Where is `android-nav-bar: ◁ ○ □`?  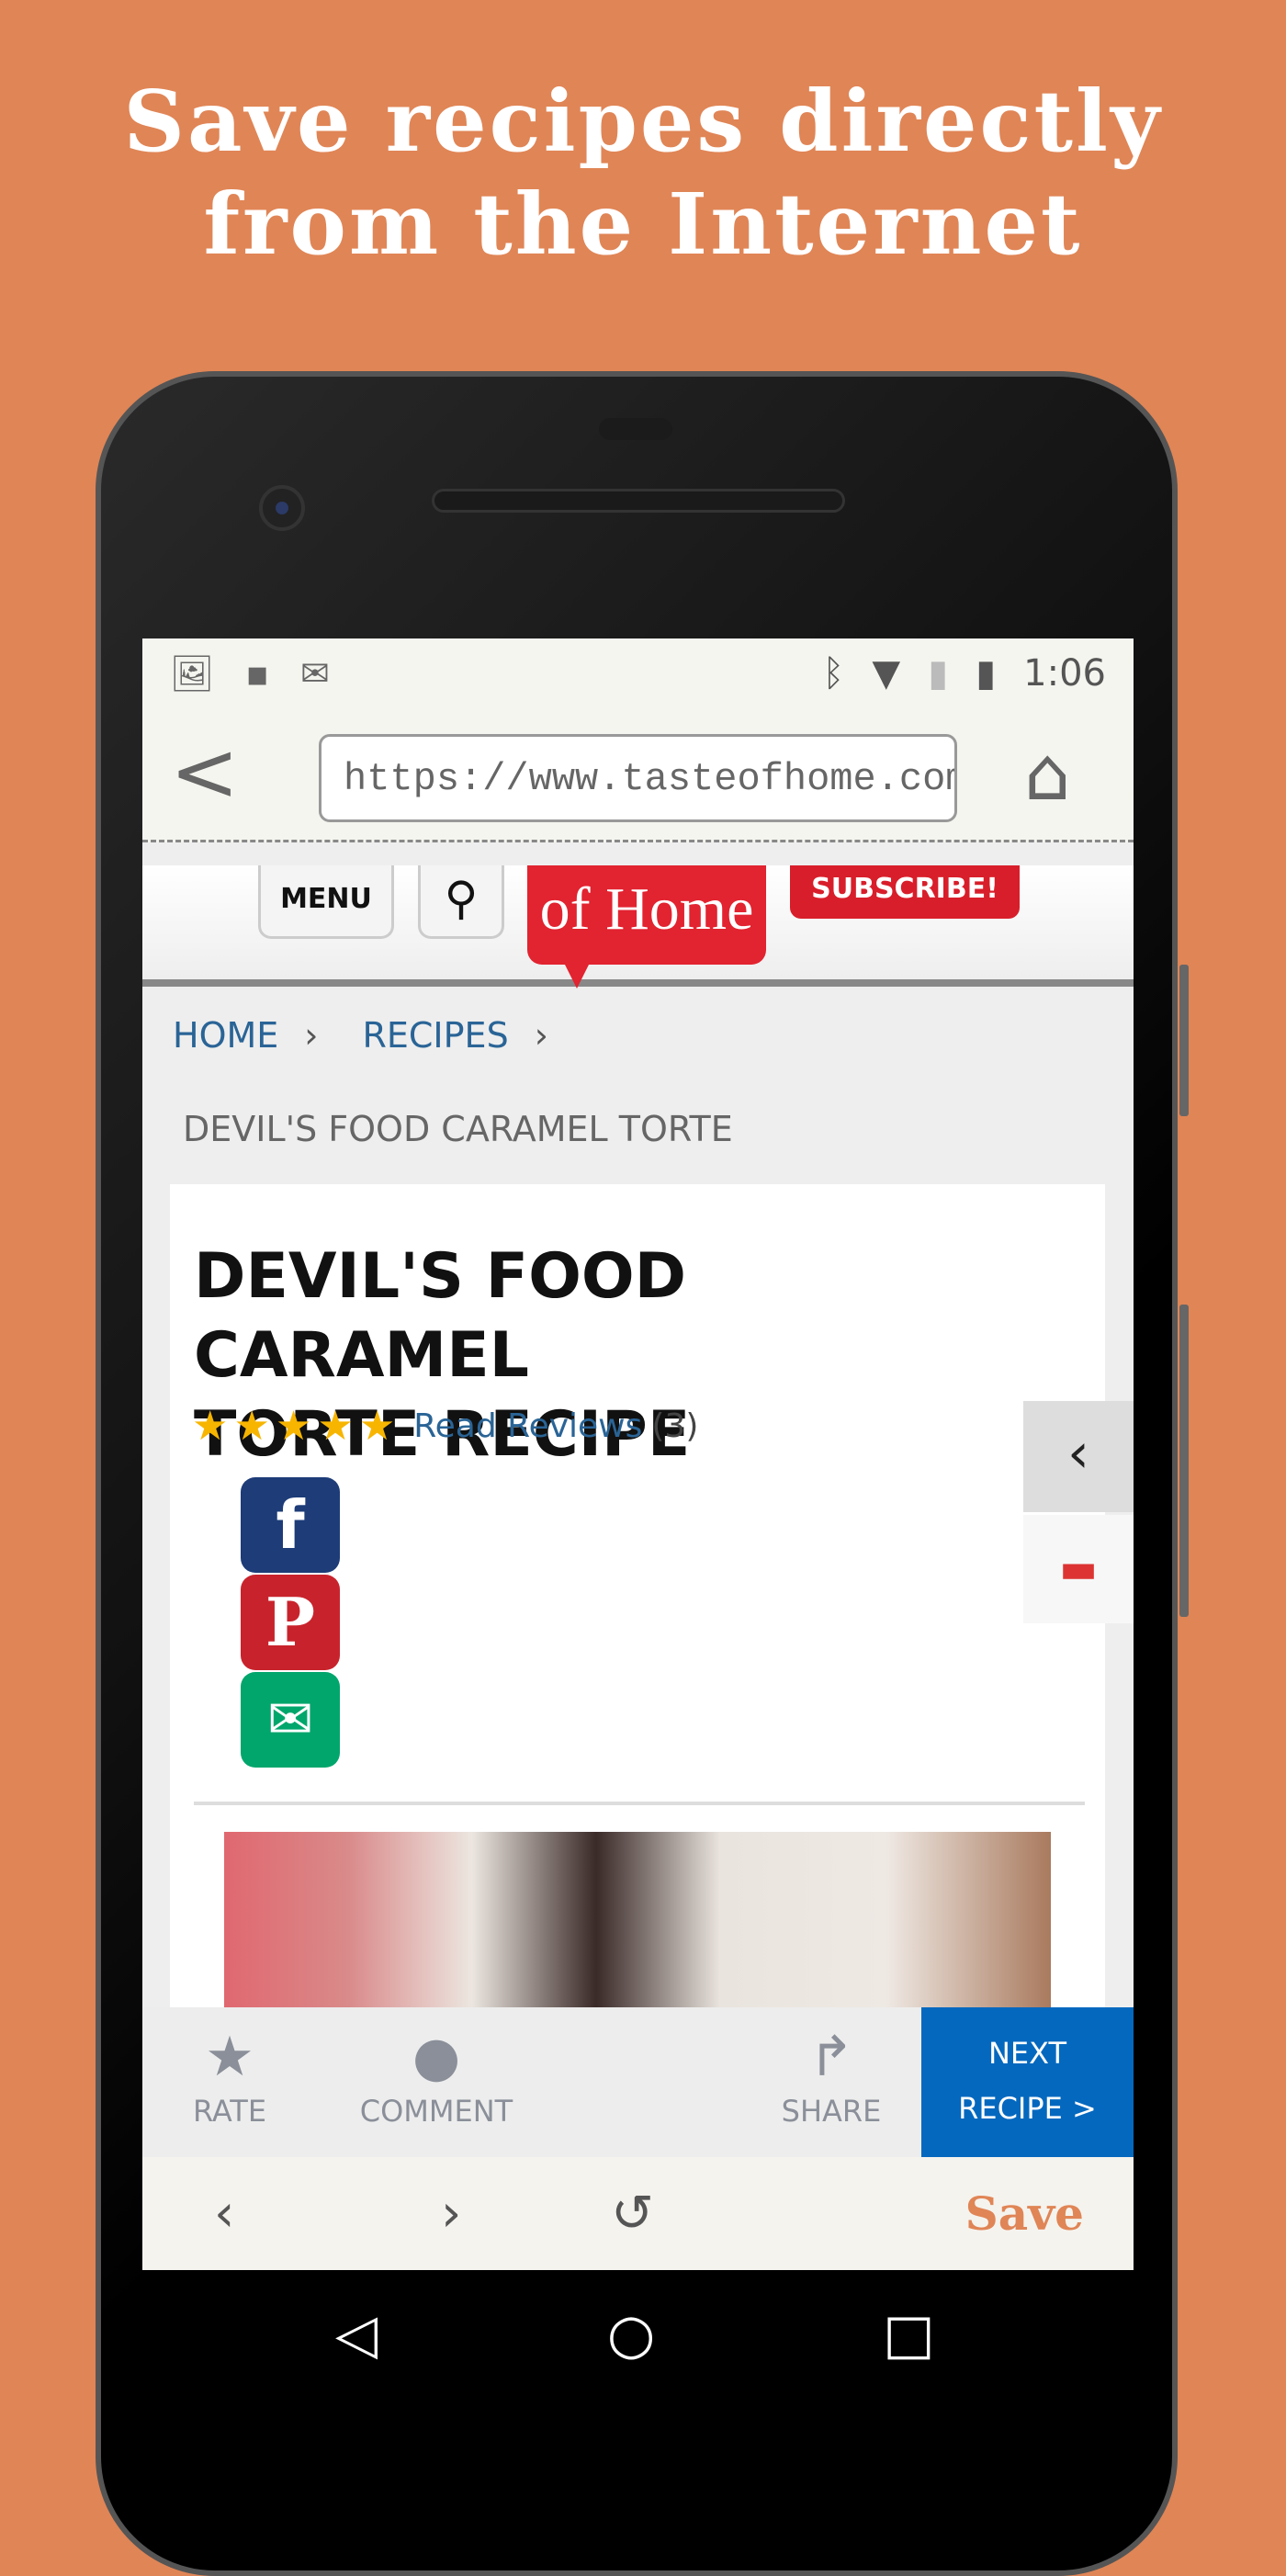
android-nav-bar: ◁ ○ □ is located at coordinates (638, 2347).